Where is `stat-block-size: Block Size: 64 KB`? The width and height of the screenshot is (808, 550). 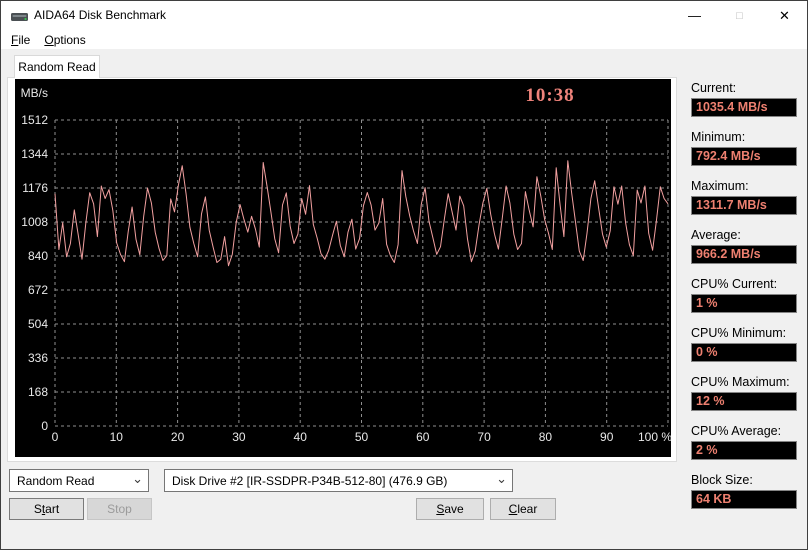
stat-block-size: Block Size: 64 KB is located at coordinates (747, 491).